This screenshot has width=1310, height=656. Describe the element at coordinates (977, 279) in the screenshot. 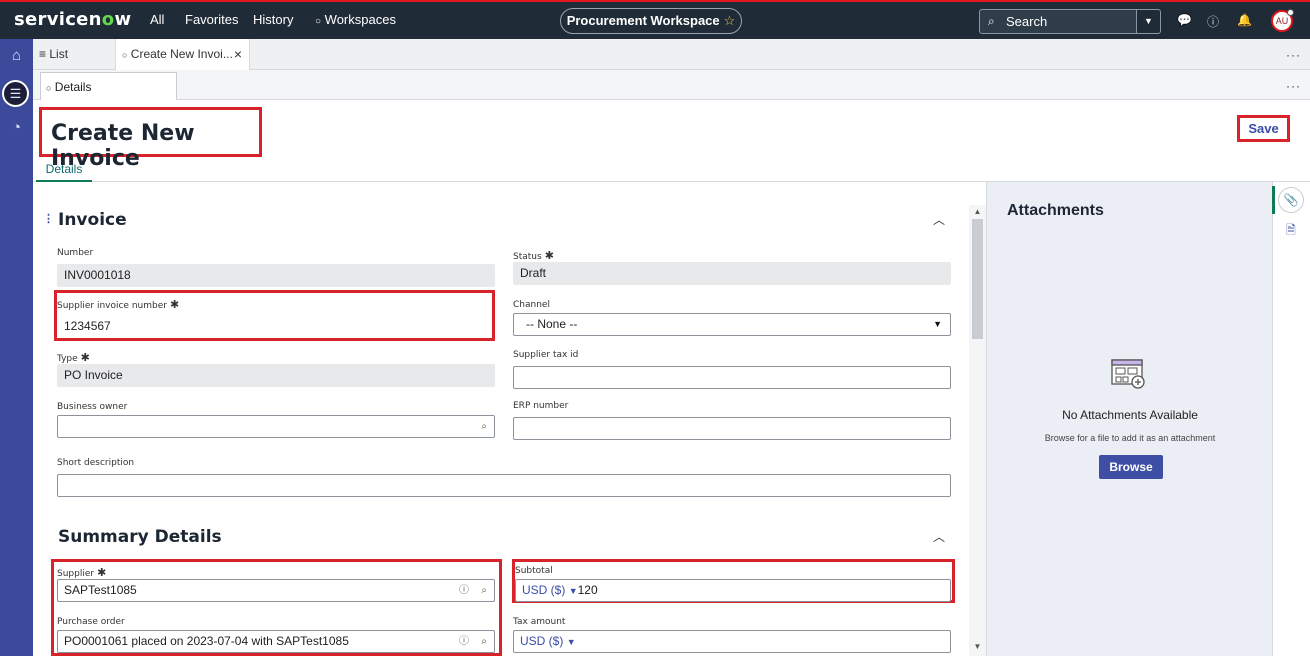

I see `scroll-thumb` at that location.